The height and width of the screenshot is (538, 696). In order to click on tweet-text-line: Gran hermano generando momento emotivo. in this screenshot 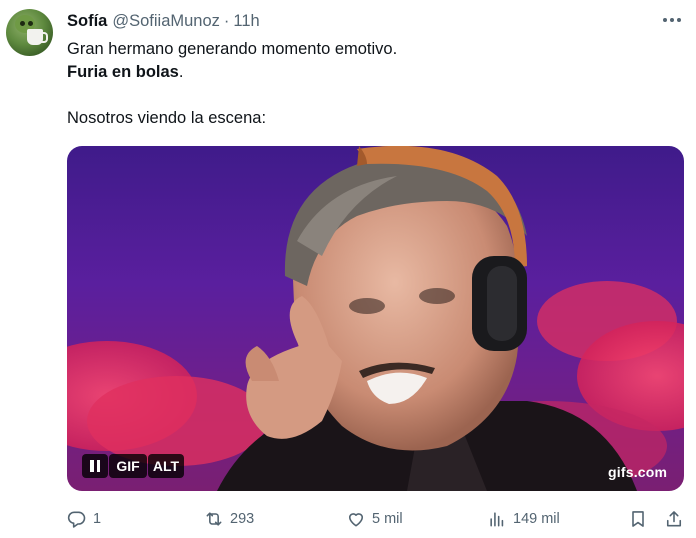, I will do `click(232, 49)`.